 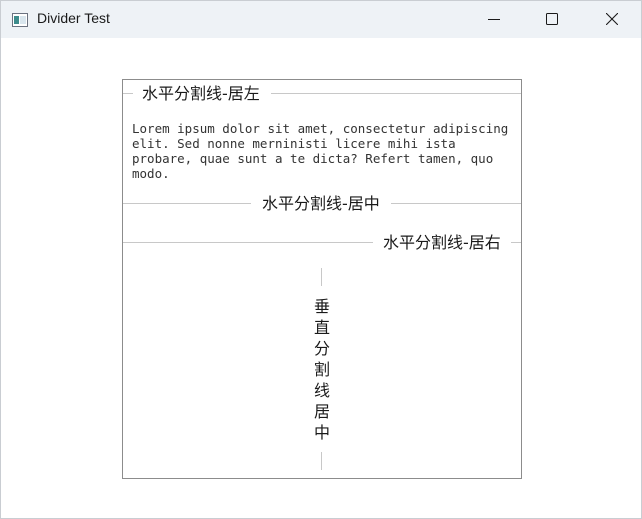 What do you see at coordinates (20, 19) in the screenshot?
I see `app-window-icon` at bounding box center [20, 19].